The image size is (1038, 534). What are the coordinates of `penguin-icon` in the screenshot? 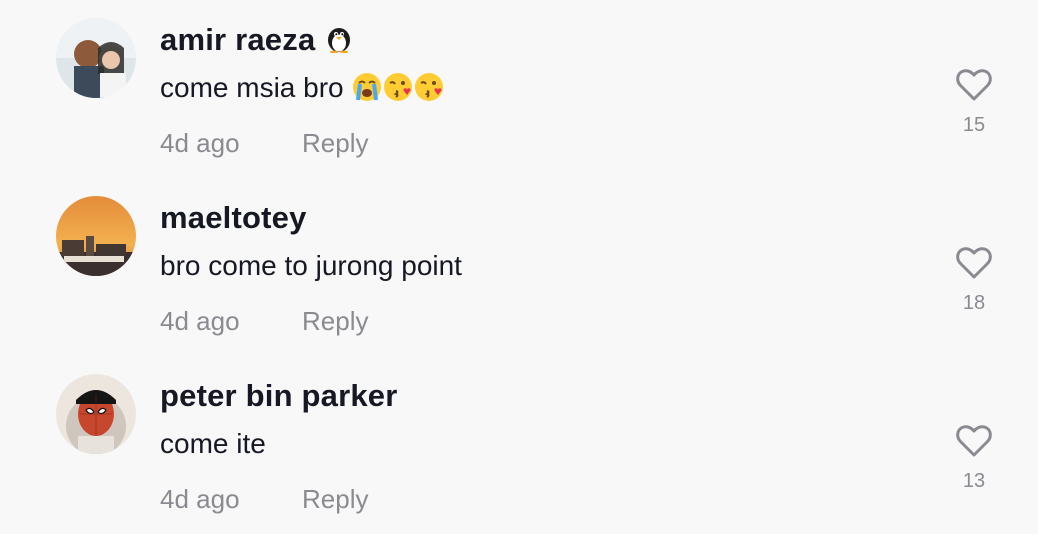 It's located at (339, 42).